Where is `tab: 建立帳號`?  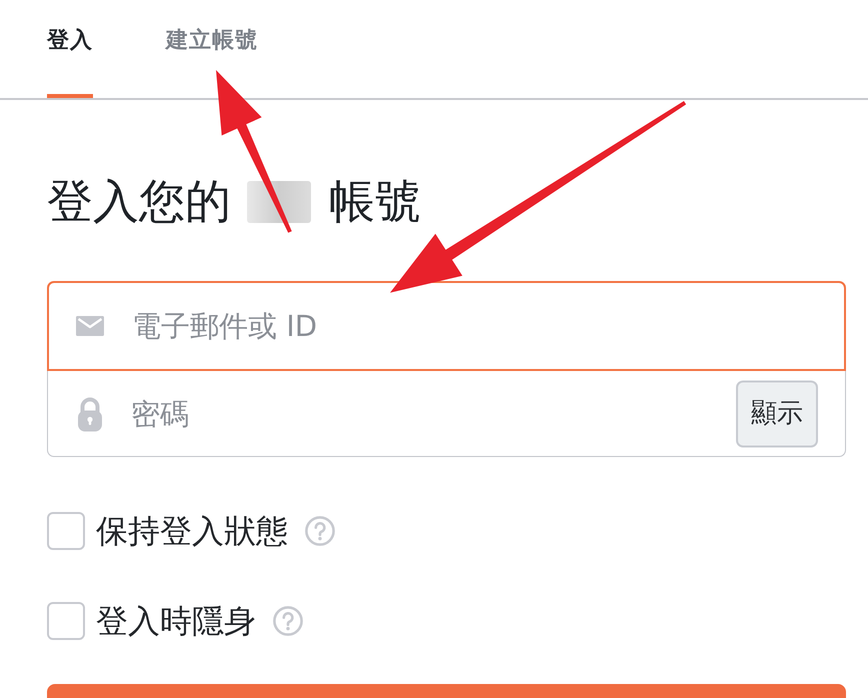
tab: 建立帳號 is located at coordinates (212, 63).